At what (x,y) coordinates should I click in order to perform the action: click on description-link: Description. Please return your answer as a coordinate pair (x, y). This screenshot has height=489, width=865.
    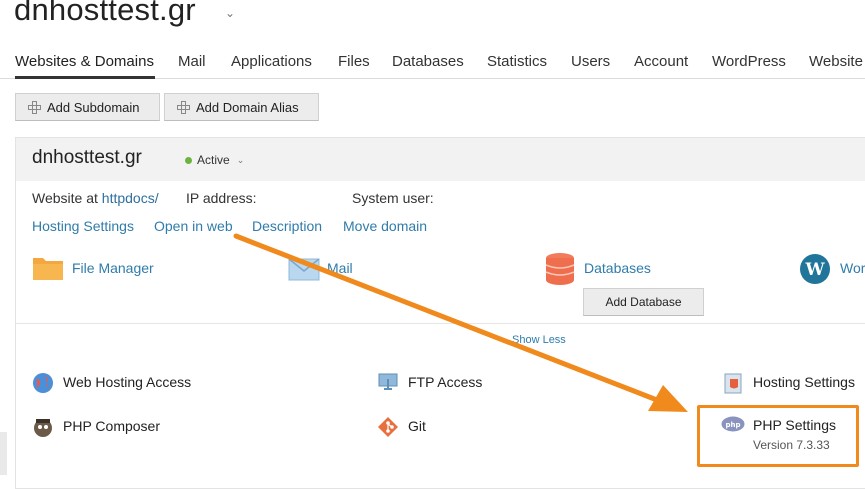
    Looking at the image, I should click on (287, 226).